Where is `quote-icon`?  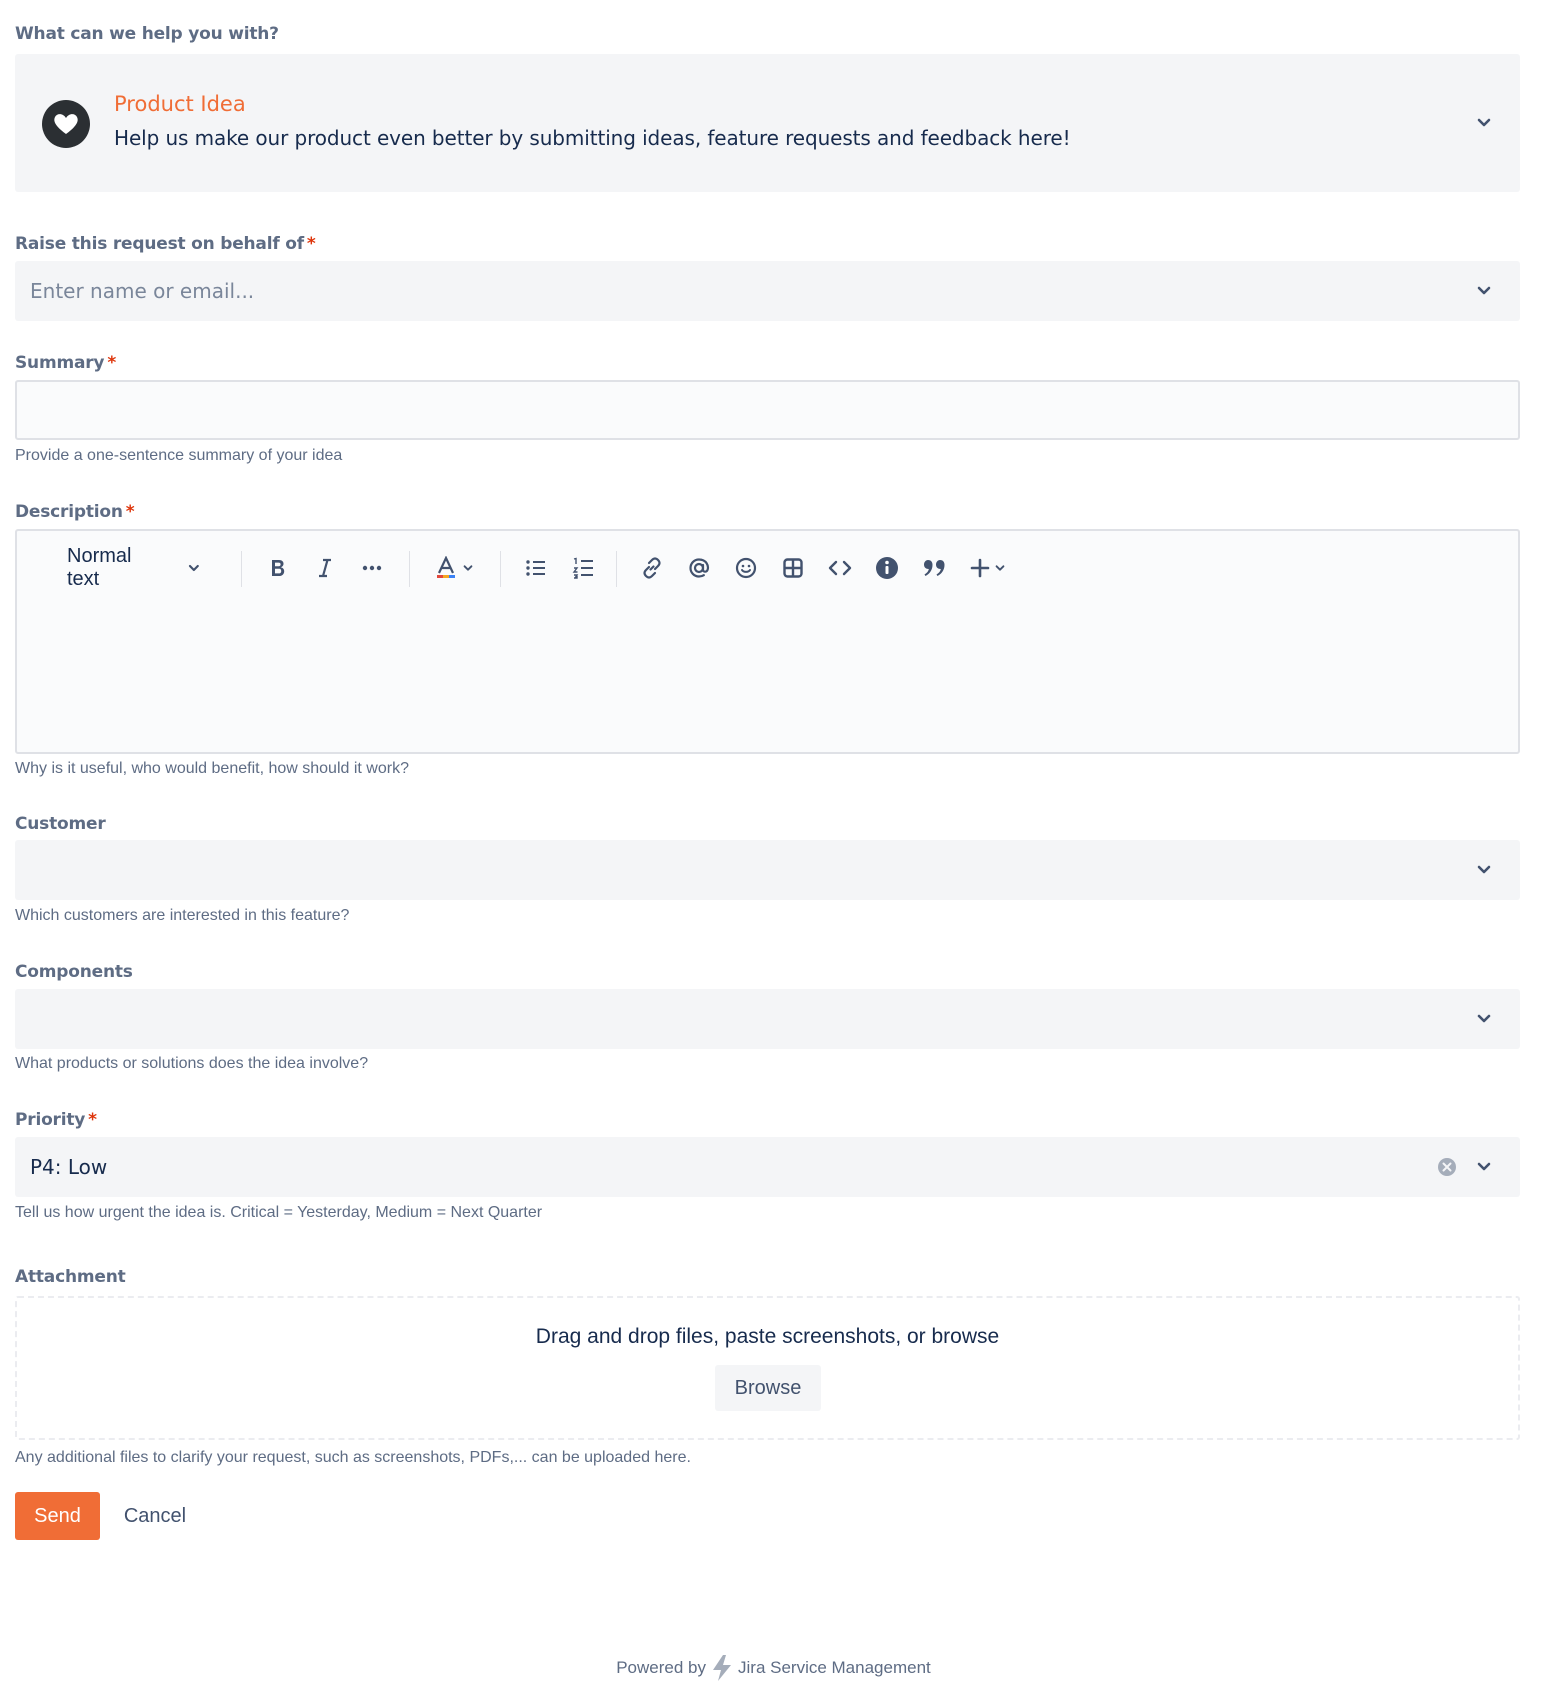
quote-icon is located at coordinates (934, 568).